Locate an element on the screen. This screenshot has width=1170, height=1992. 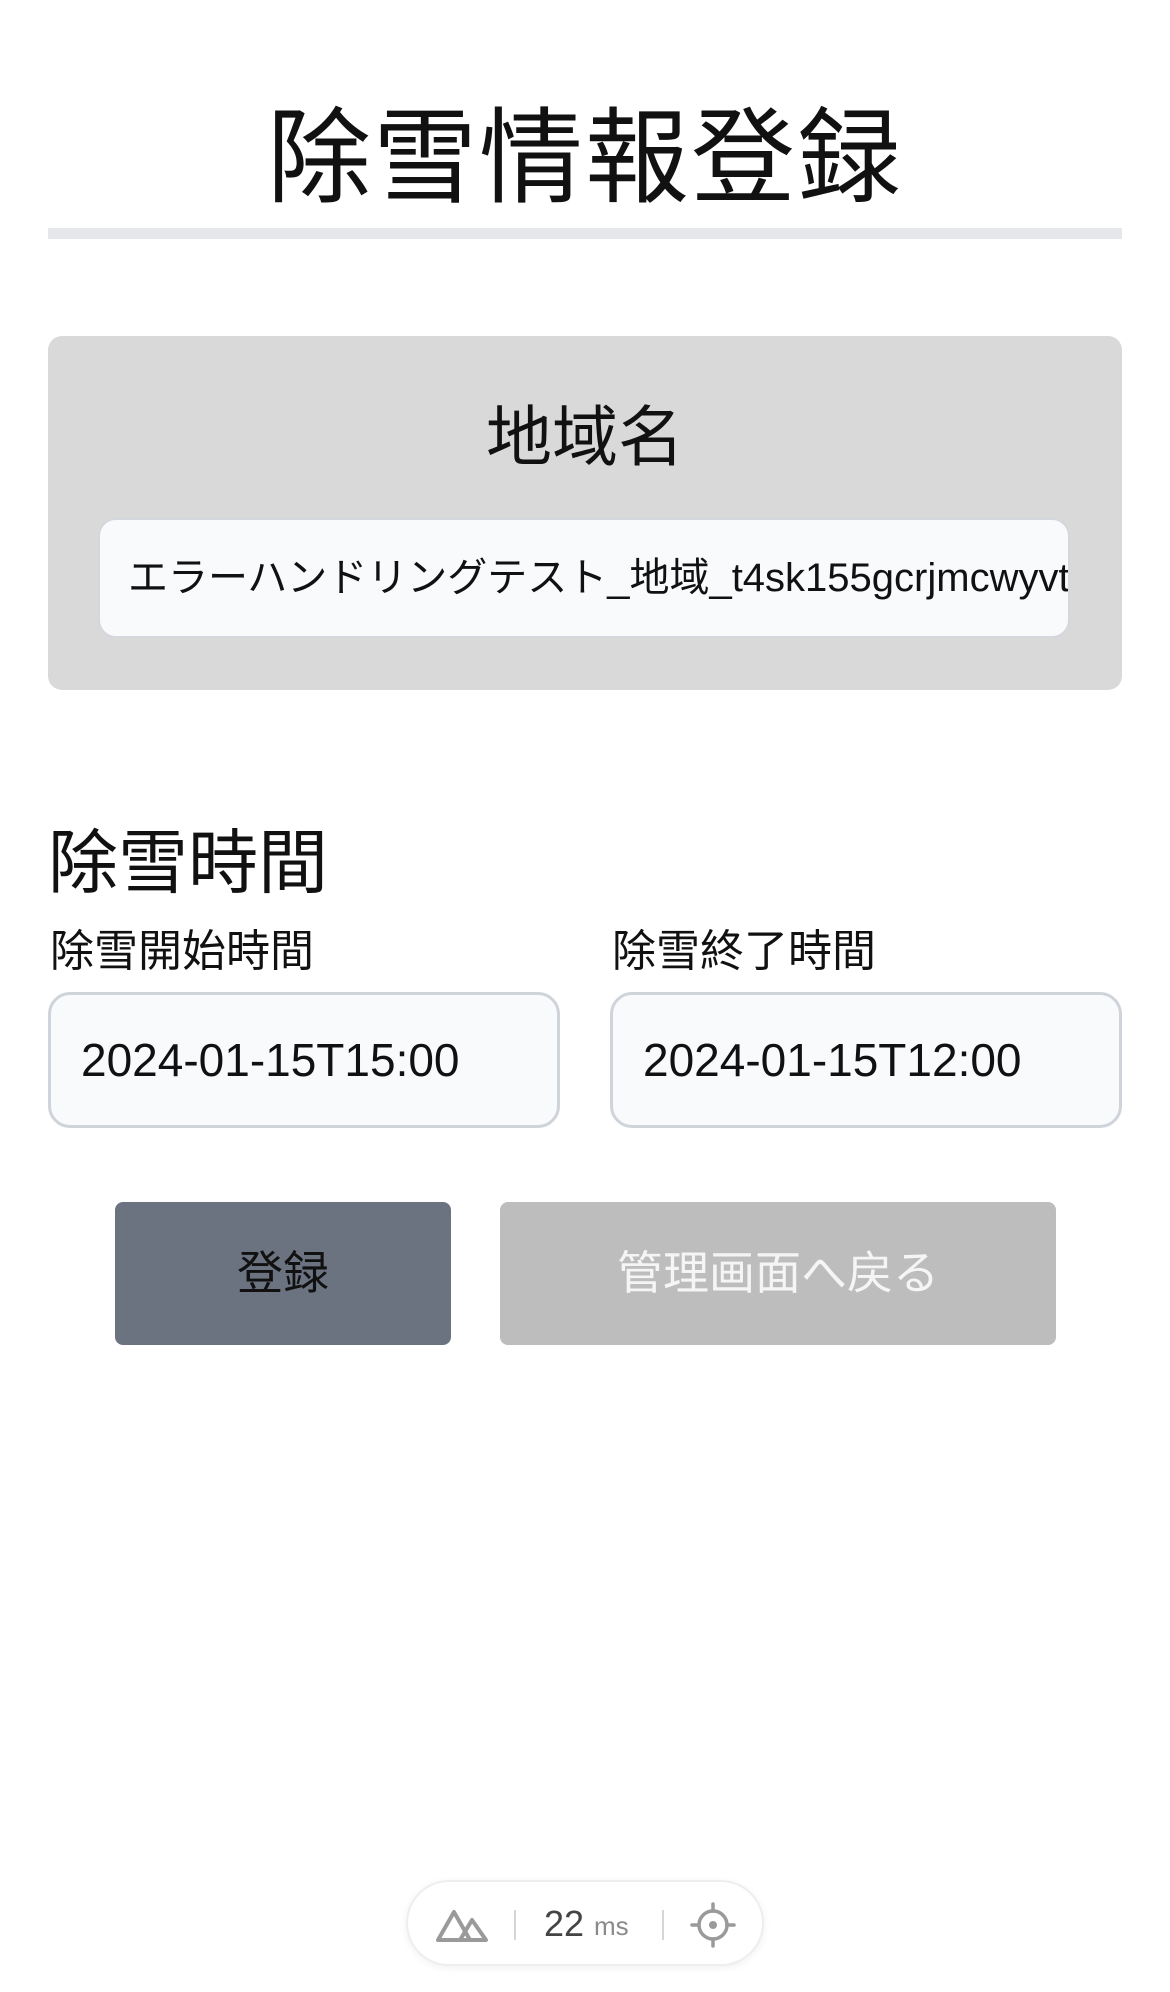
render-time-unit: ms is located at coordinates (611, 1926).